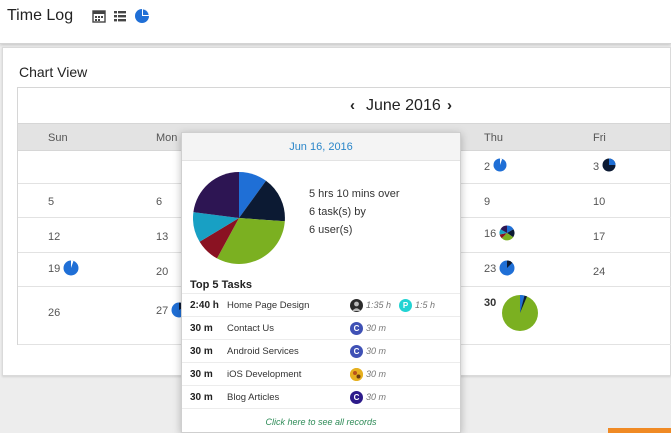  I want to click on day-cell: 23, so click(490, 269).